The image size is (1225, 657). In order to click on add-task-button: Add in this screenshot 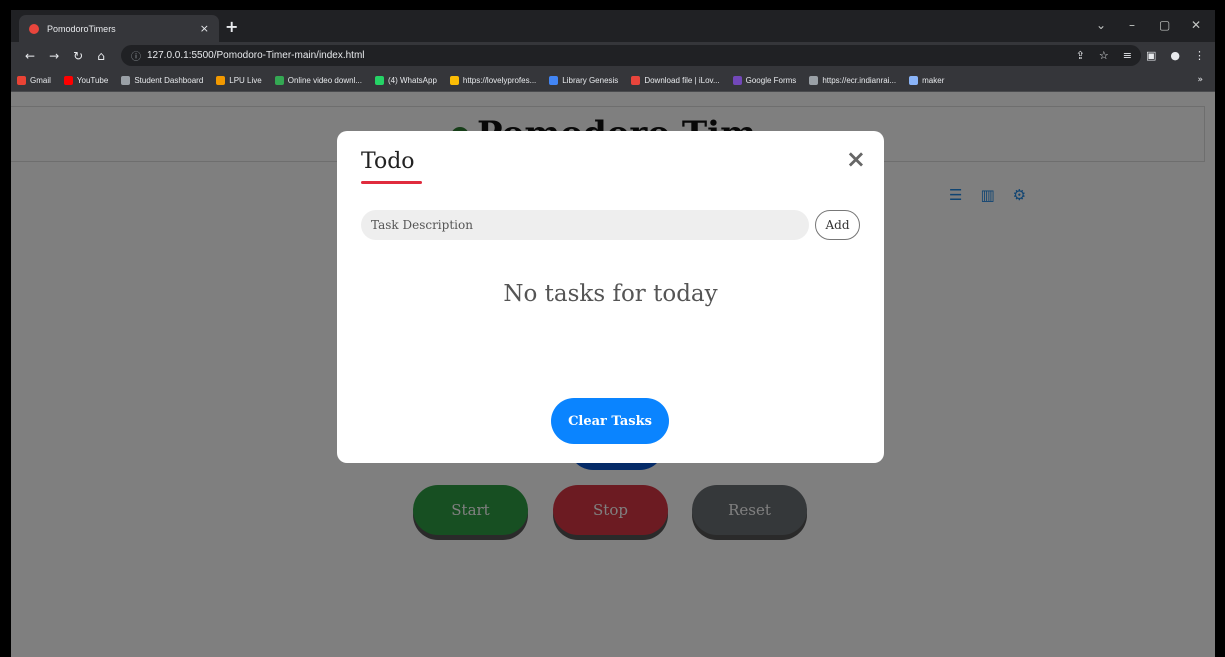, I will do `click(837, 225)`.